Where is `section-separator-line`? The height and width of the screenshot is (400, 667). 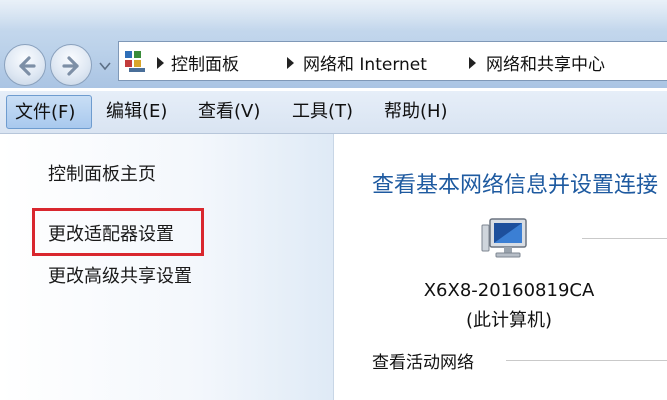
section-separator-line is located at coordinates (586, 360).